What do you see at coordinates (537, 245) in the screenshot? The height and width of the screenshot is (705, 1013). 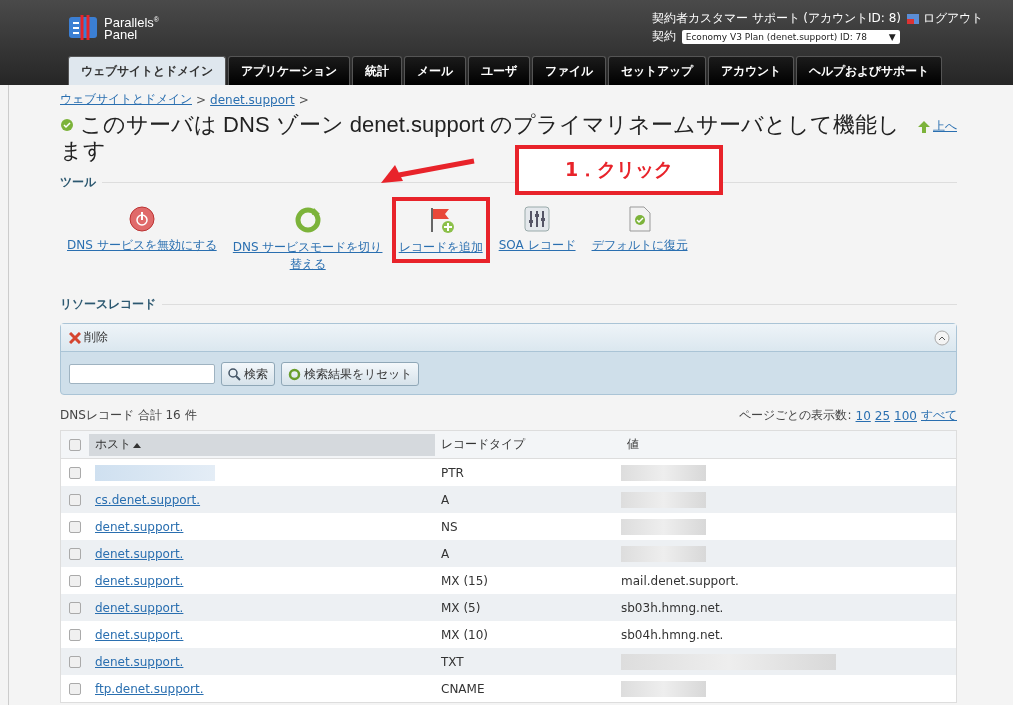 I see `tool-link: SOA レコード` at bounding box center [537, 245].